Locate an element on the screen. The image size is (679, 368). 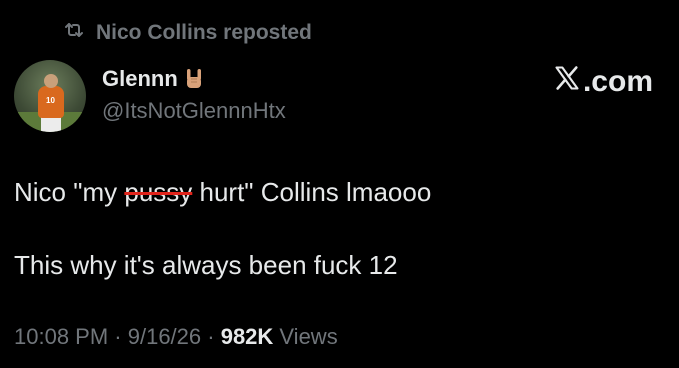
repost-text: Nico Collins reposted is located at coordinates (204, 32).